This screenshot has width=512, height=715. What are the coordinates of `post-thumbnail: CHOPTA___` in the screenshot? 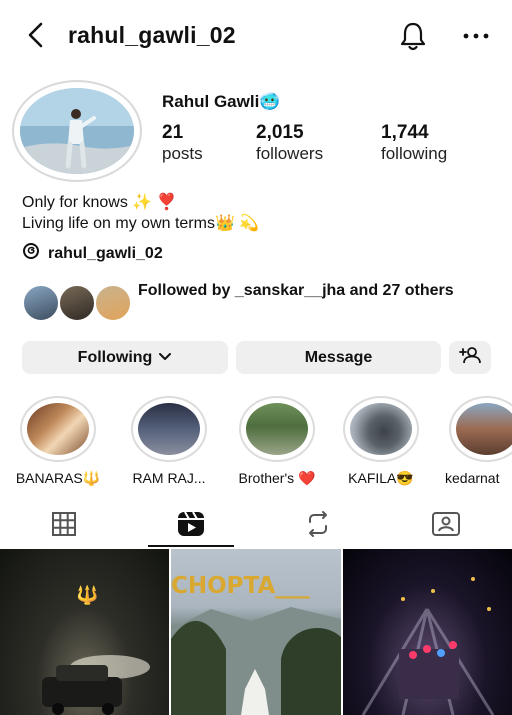 It's located at (256, 632).